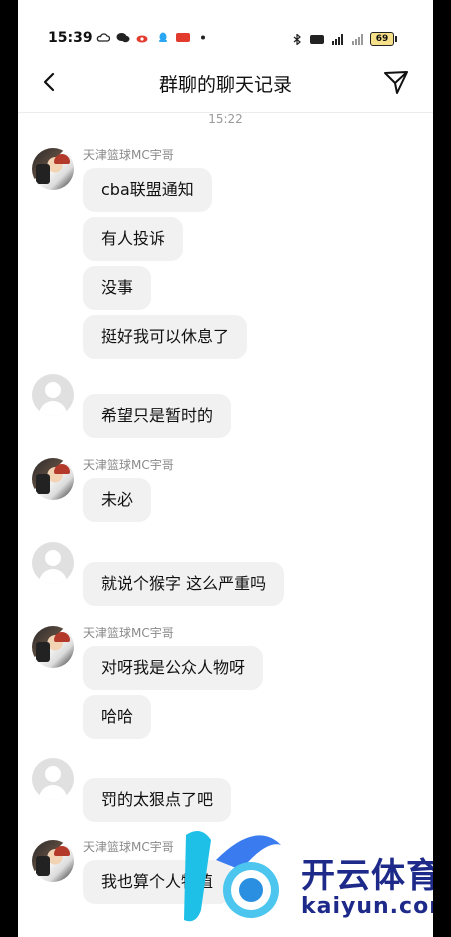 Image resolution: width=451 pixels, height=937 pixels. I want to click on nav-bar: 群聊的聊天记录, so click(225, 82).